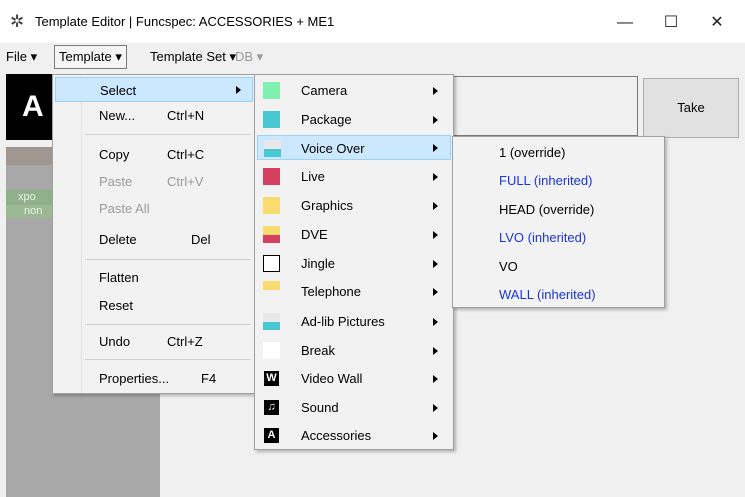 This screenshot has width=745, height=497. I want to click on close-button: ✕, so click(717, 23).